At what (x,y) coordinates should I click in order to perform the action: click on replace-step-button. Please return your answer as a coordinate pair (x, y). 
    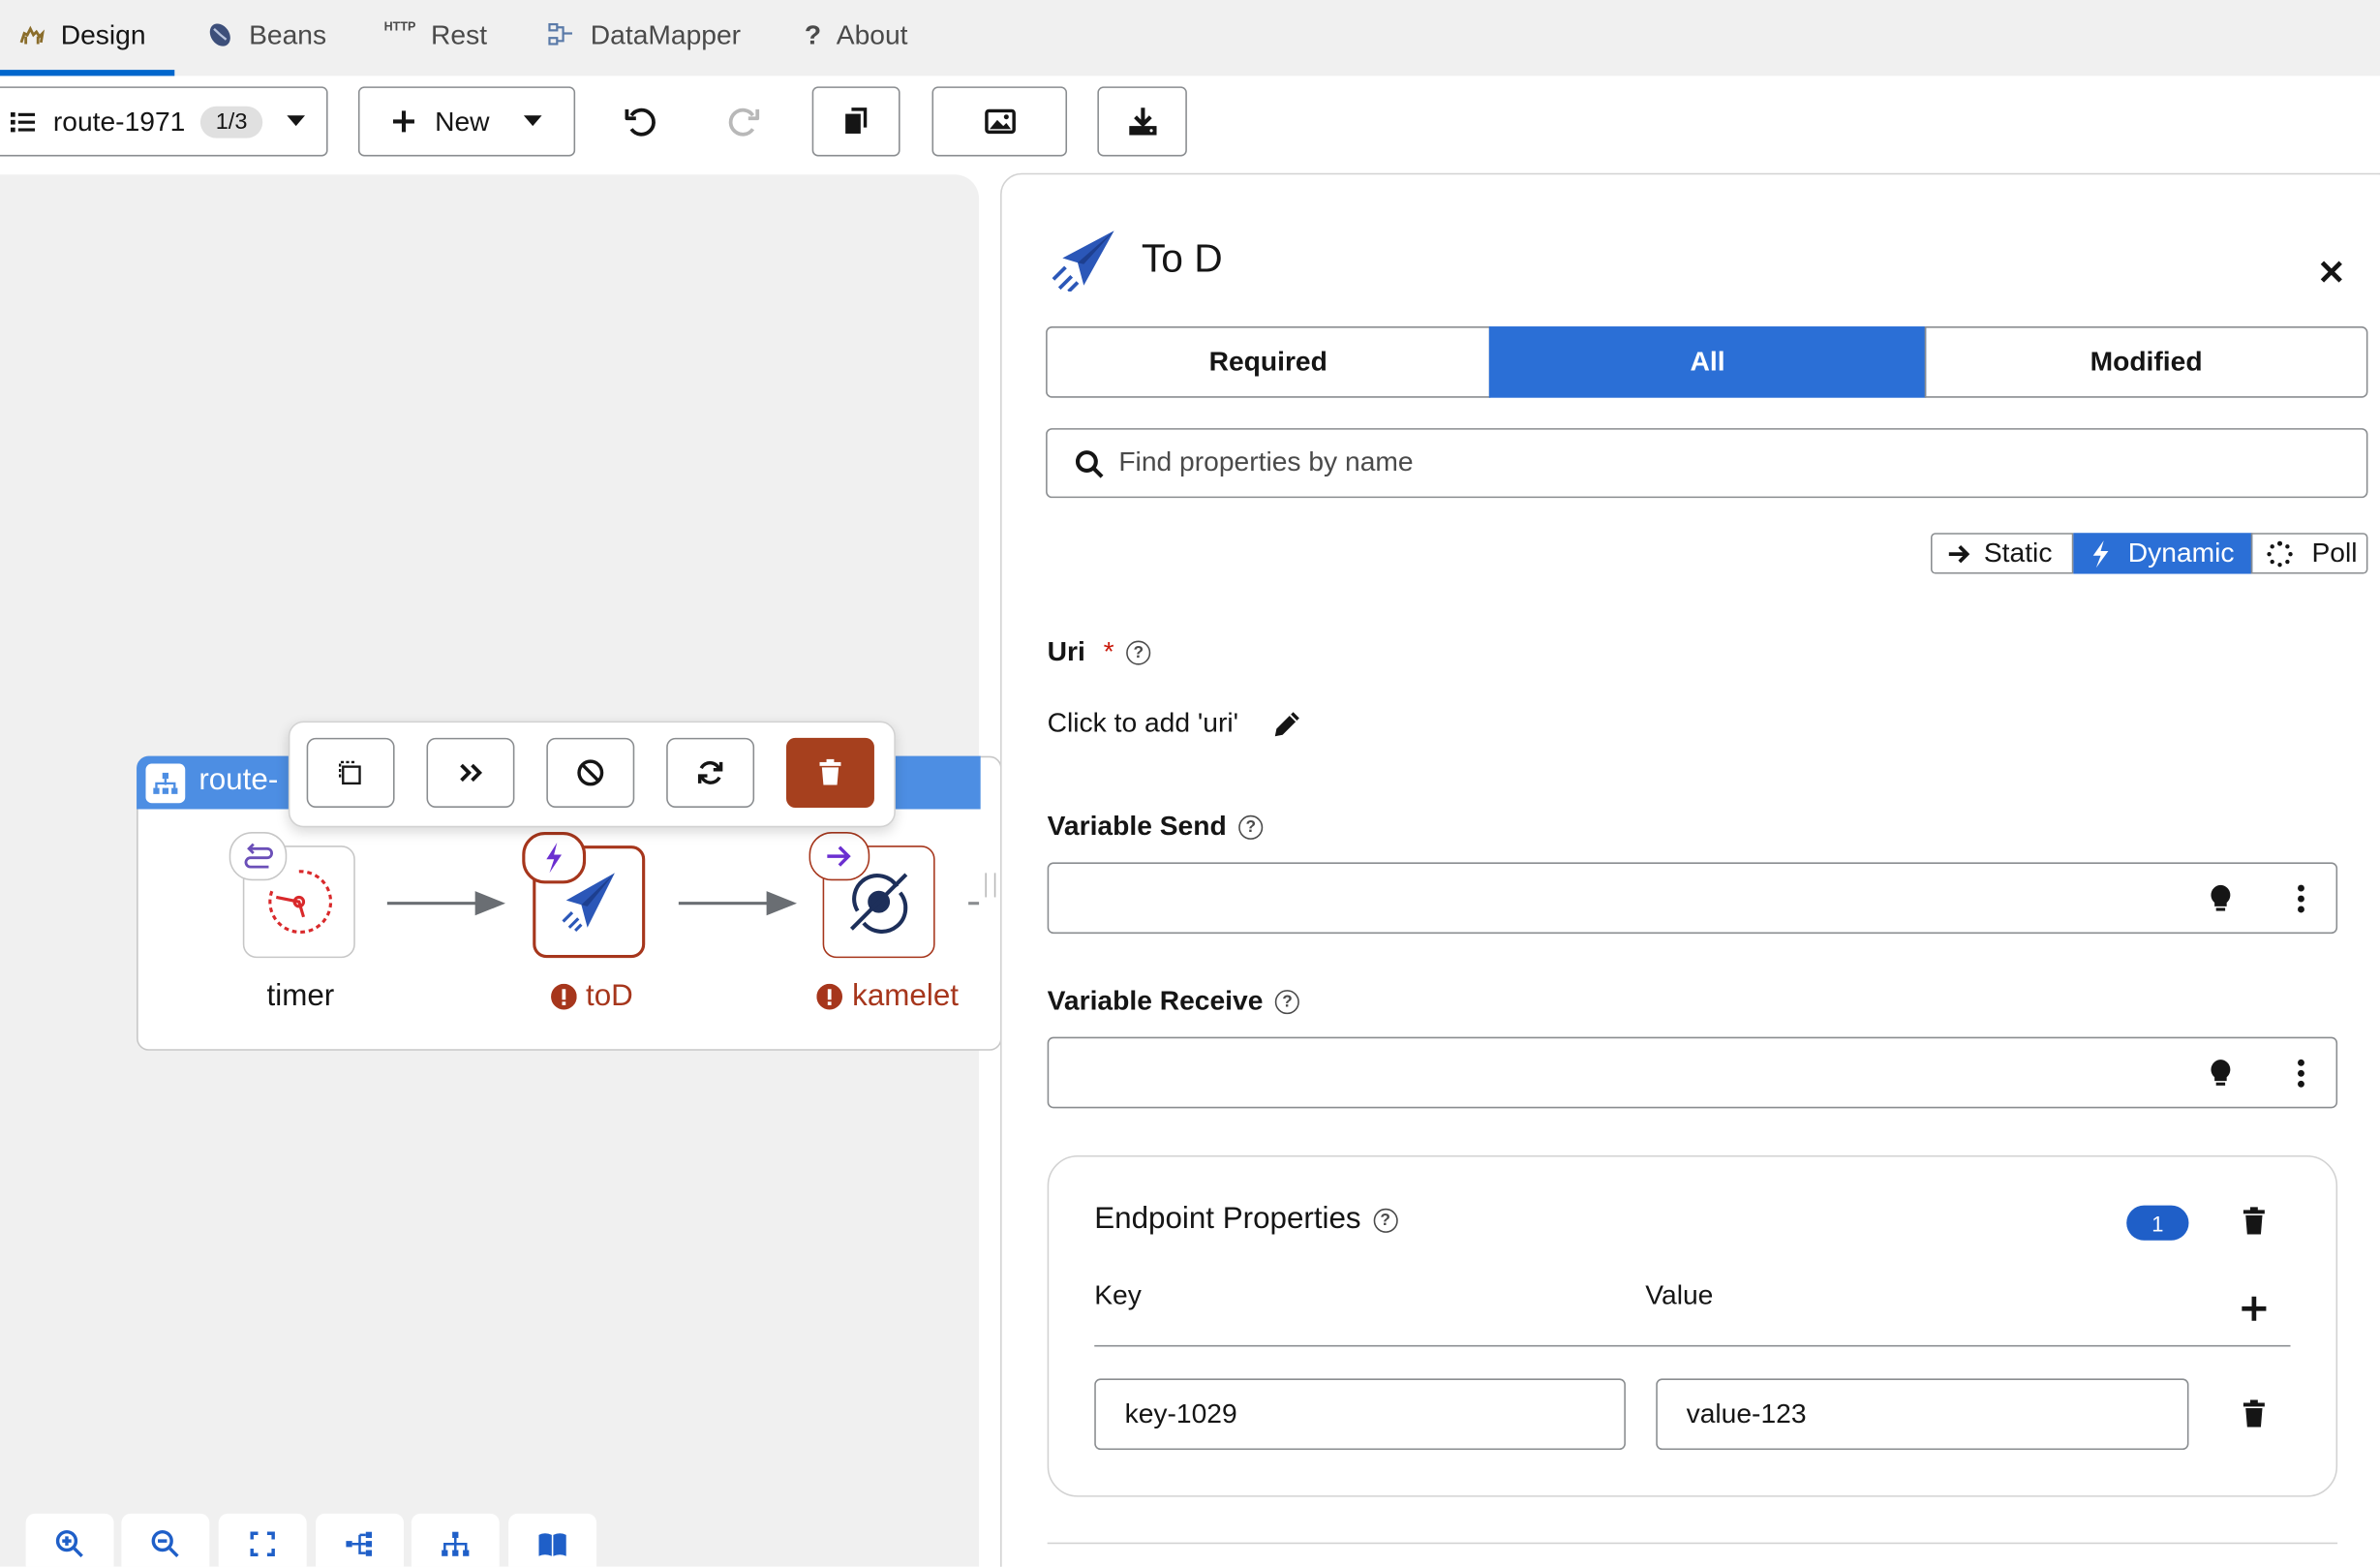
    Looking at the image, I should click on (711, 772).